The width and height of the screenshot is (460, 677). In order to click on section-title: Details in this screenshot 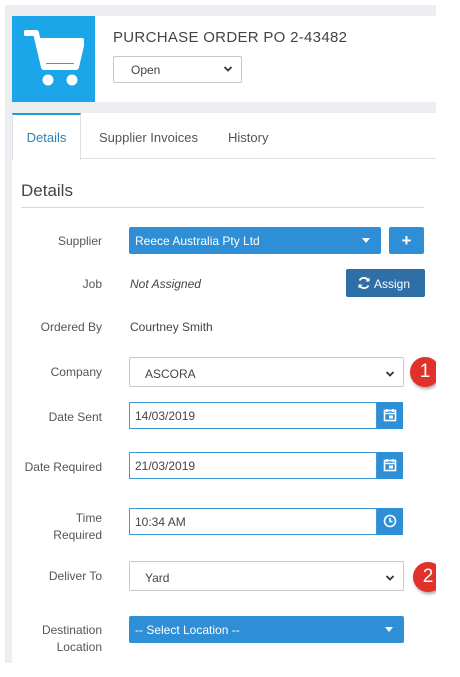, I will do `click(47, 190)`.